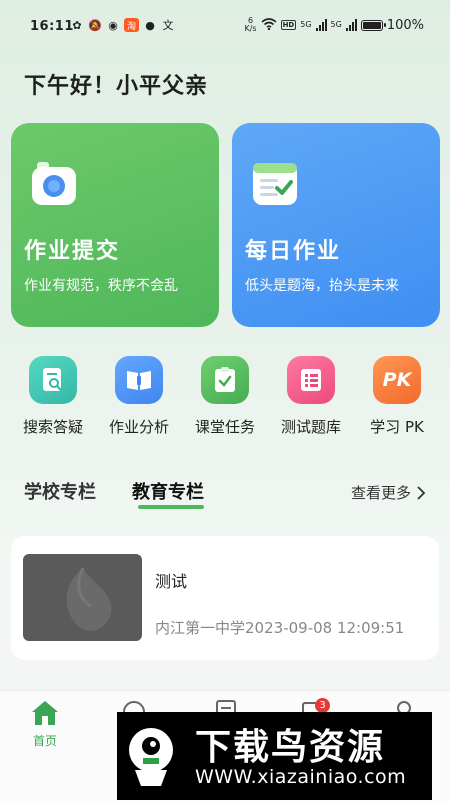 The width and height of the screenshot is (450, 801). What do you see at coordinates (311, 380) in the screenshot?
I see `question-bank-icon` at bounding box center [311, 380].